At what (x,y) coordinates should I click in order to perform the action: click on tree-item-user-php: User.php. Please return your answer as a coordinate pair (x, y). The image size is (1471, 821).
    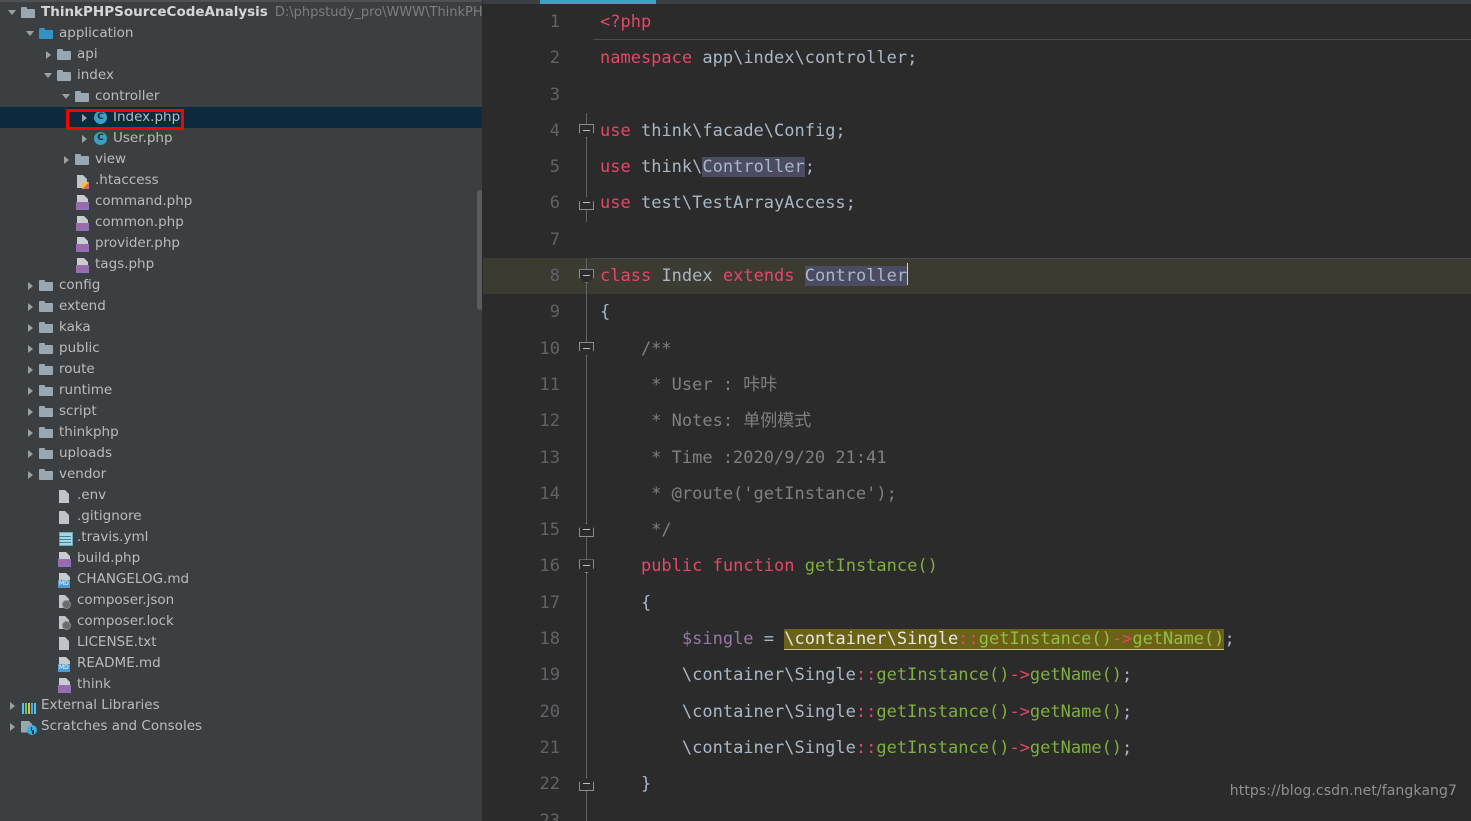
    Looking at the image, I should click on (241, 138).